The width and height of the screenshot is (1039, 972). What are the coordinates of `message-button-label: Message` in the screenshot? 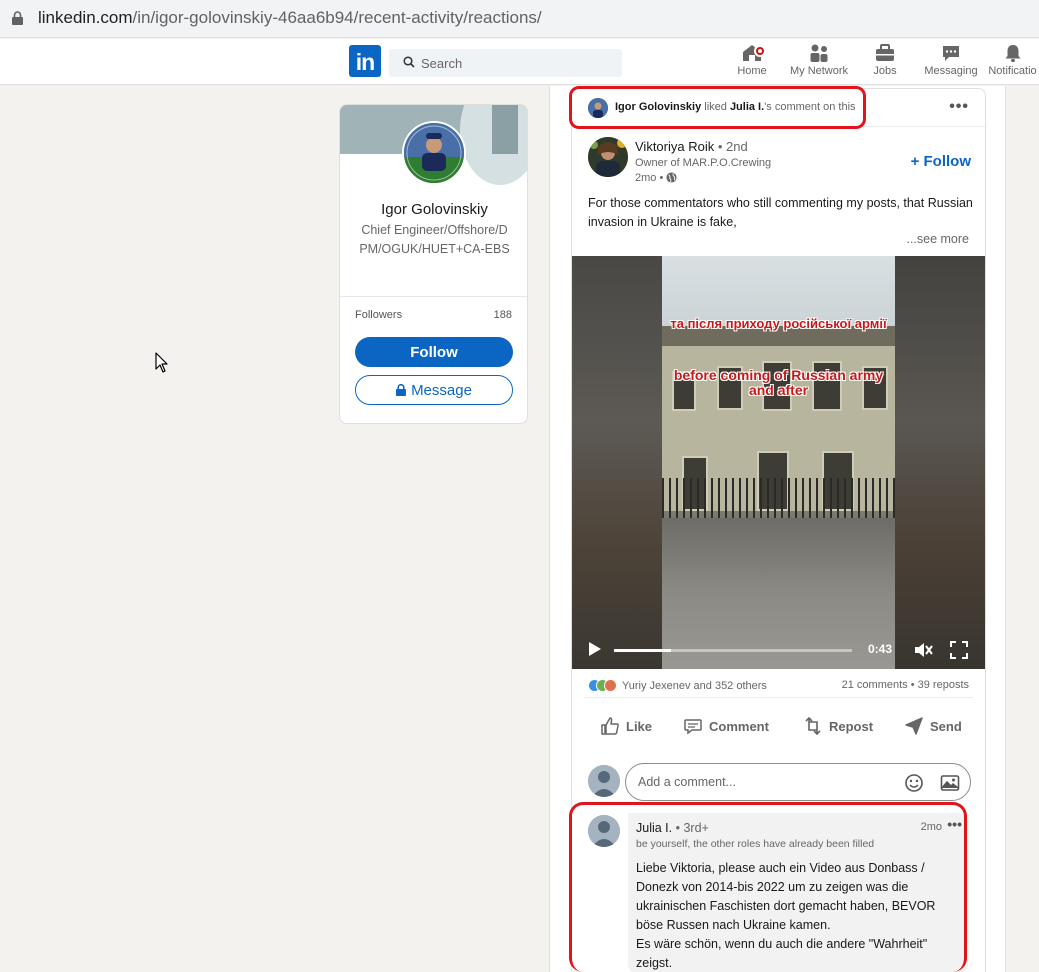 It's located at (441, 390).